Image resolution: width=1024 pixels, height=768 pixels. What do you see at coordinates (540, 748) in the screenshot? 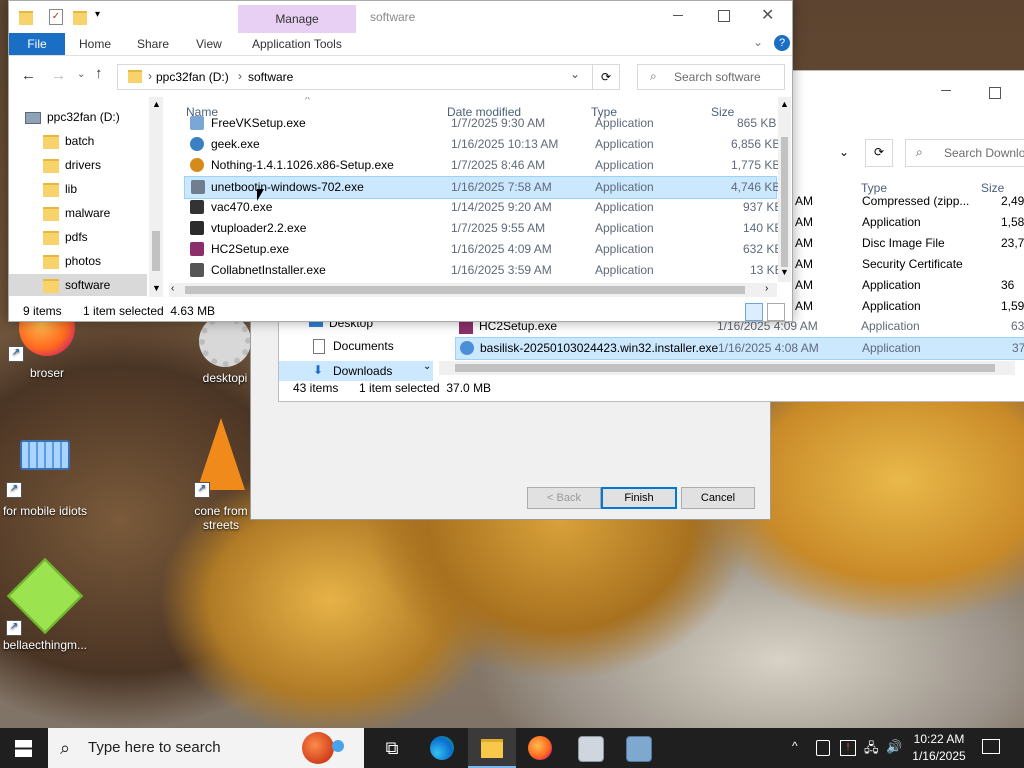
I see `firefox-icon` at bounding box center [540, 748].